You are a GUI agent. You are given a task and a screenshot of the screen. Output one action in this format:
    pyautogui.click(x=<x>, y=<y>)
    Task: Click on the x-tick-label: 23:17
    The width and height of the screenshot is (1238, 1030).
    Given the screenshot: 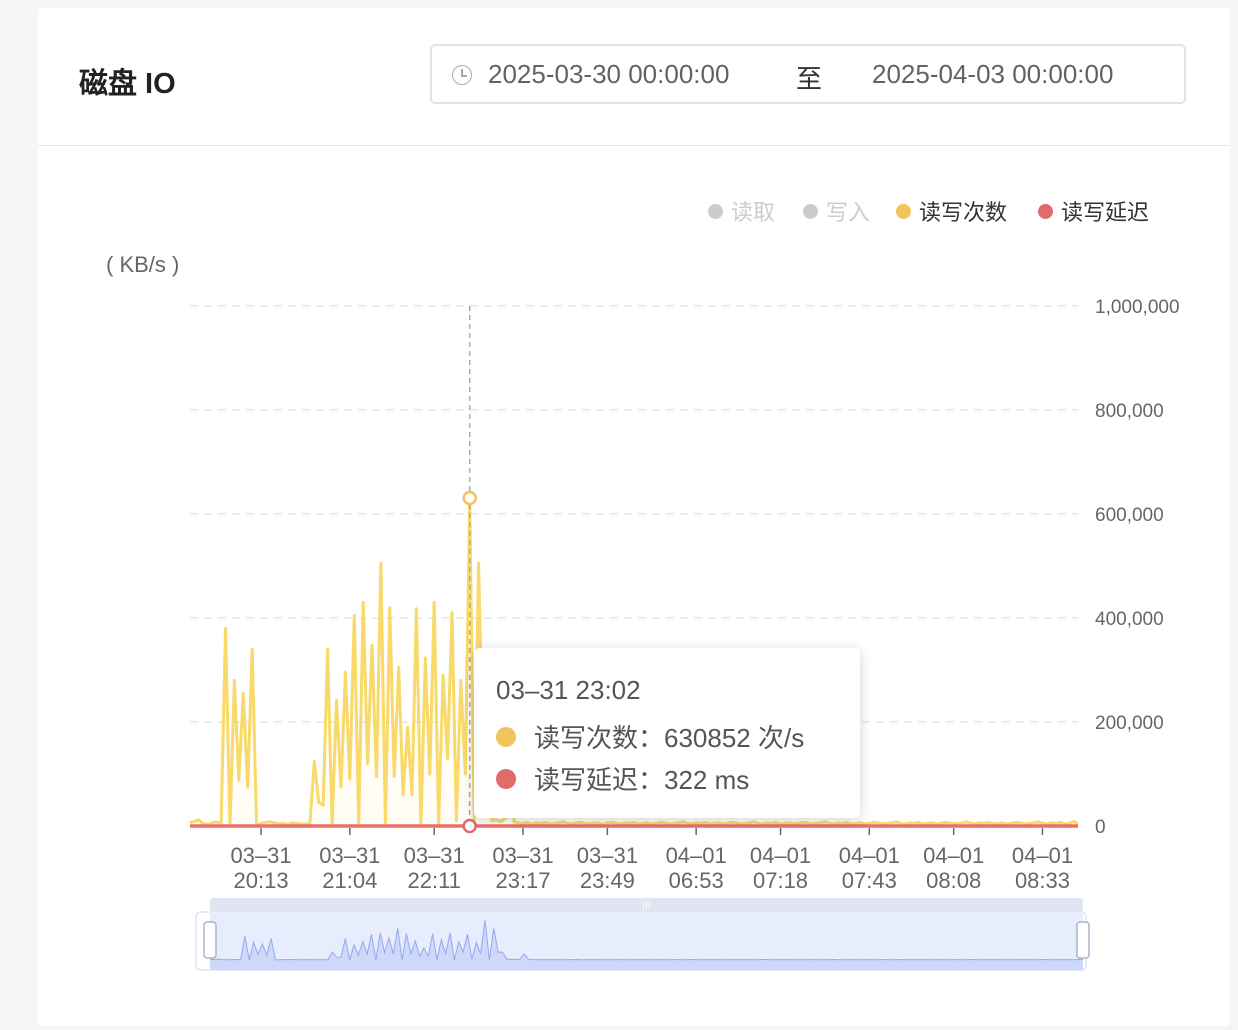 What is the action you would take?
    pyautogui.click(x=522, y=880)
    